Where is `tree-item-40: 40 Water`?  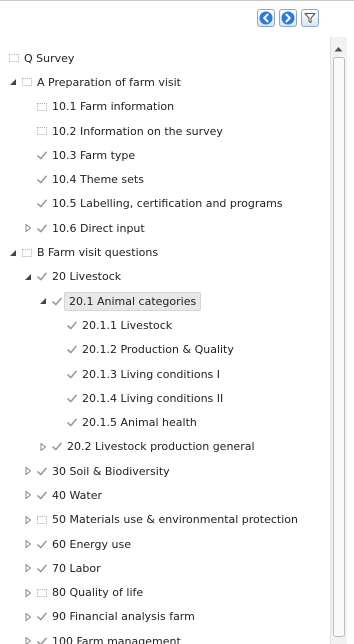 tree-item-40: 40 Water is located at coordinates (165, 495).